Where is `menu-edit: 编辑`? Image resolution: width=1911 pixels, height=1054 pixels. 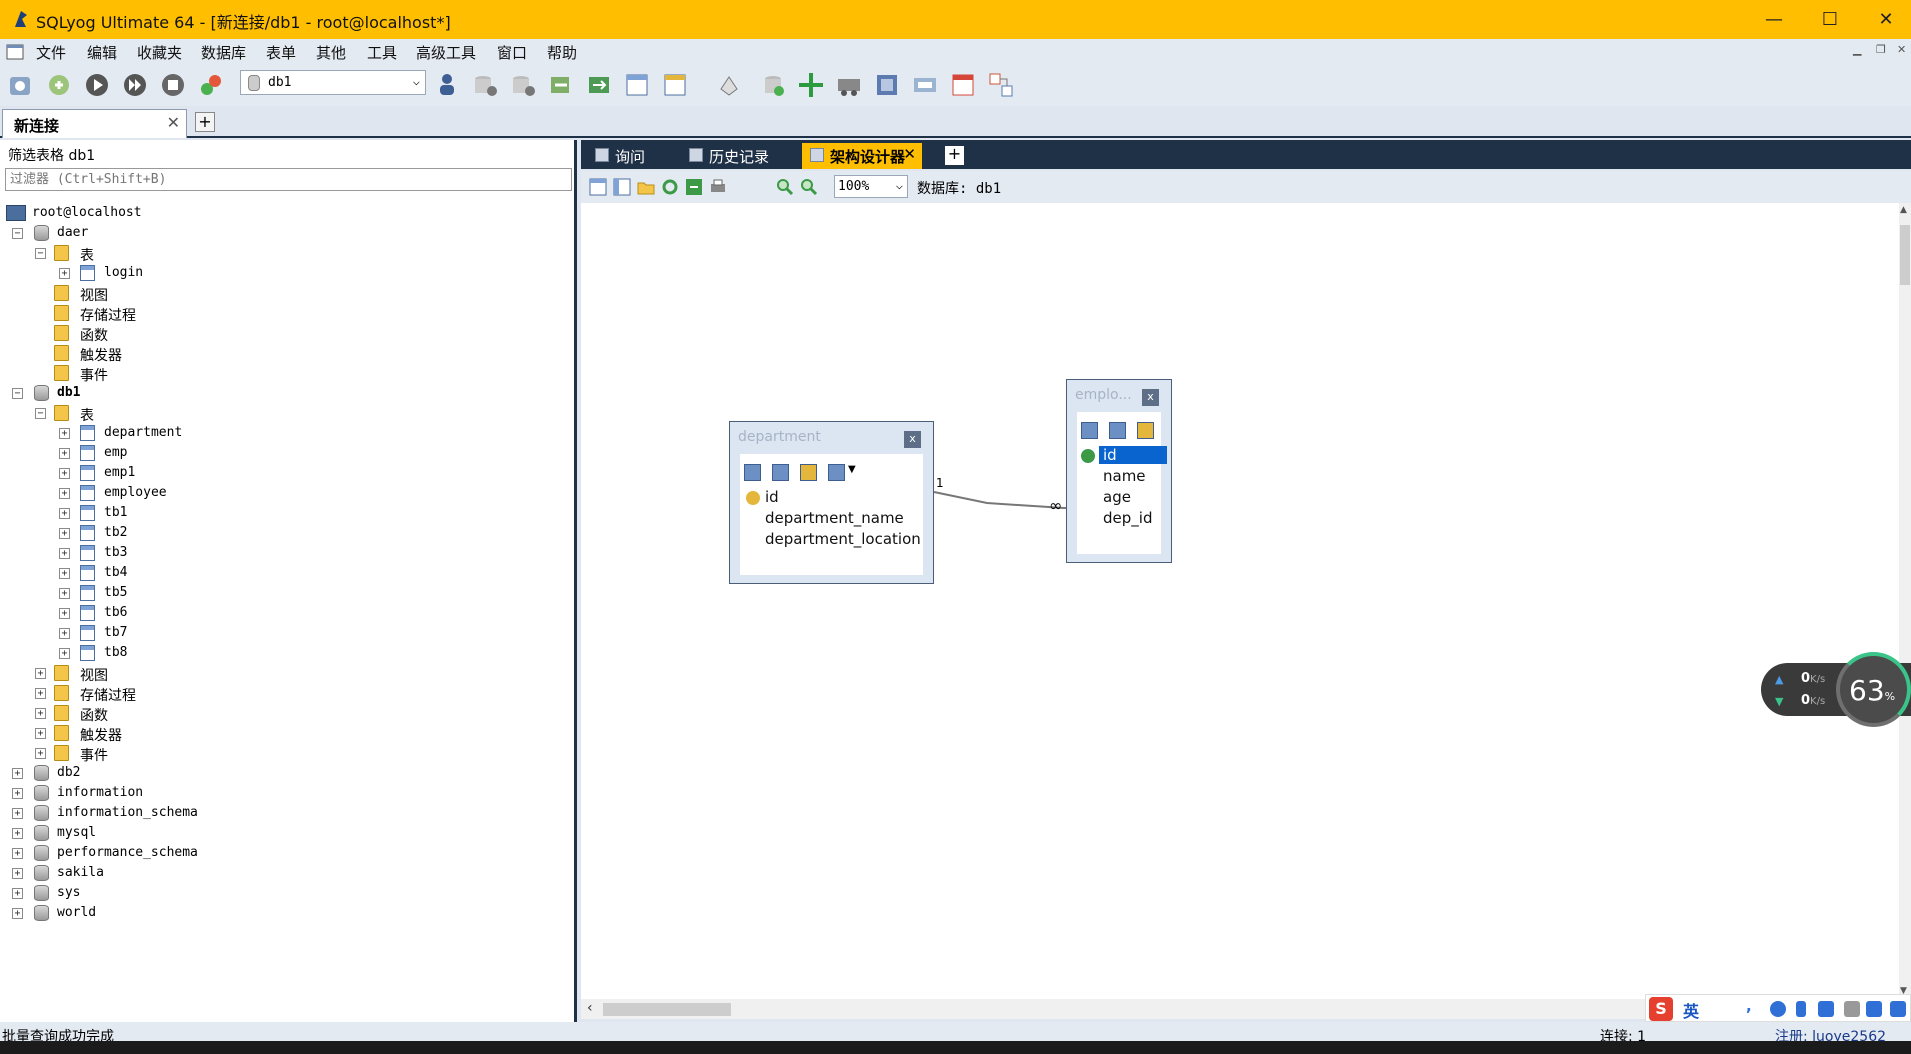
menu-edit: 编辑 is located at coordinates (102, 52).